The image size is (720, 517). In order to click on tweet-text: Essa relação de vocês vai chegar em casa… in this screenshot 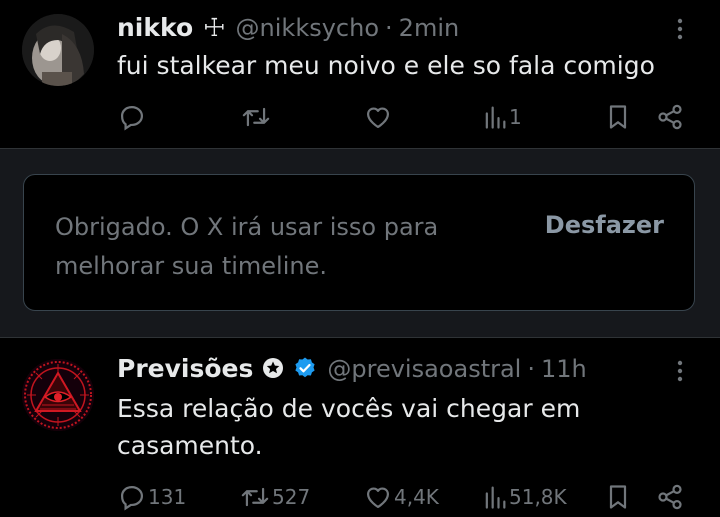, I will do `click(348, 427)`.